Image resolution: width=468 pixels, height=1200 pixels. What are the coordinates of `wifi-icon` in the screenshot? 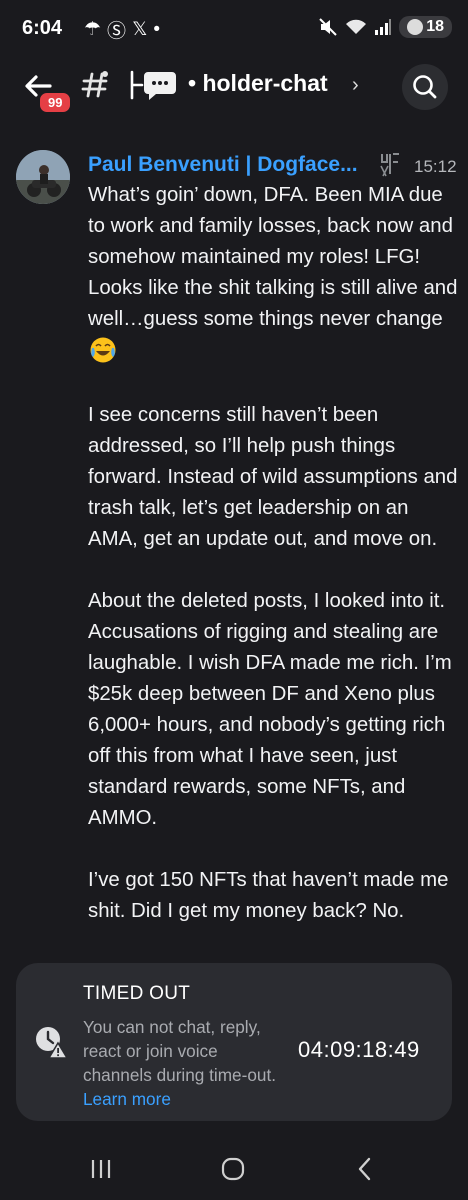 It's located at (356, 26).